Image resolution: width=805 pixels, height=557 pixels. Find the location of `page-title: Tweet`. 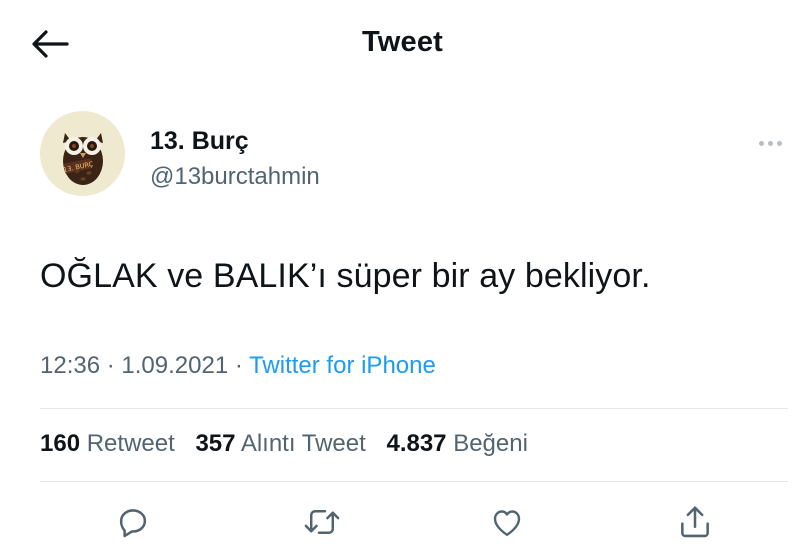

page-title: Tweet is located at coordinates (402, 42).